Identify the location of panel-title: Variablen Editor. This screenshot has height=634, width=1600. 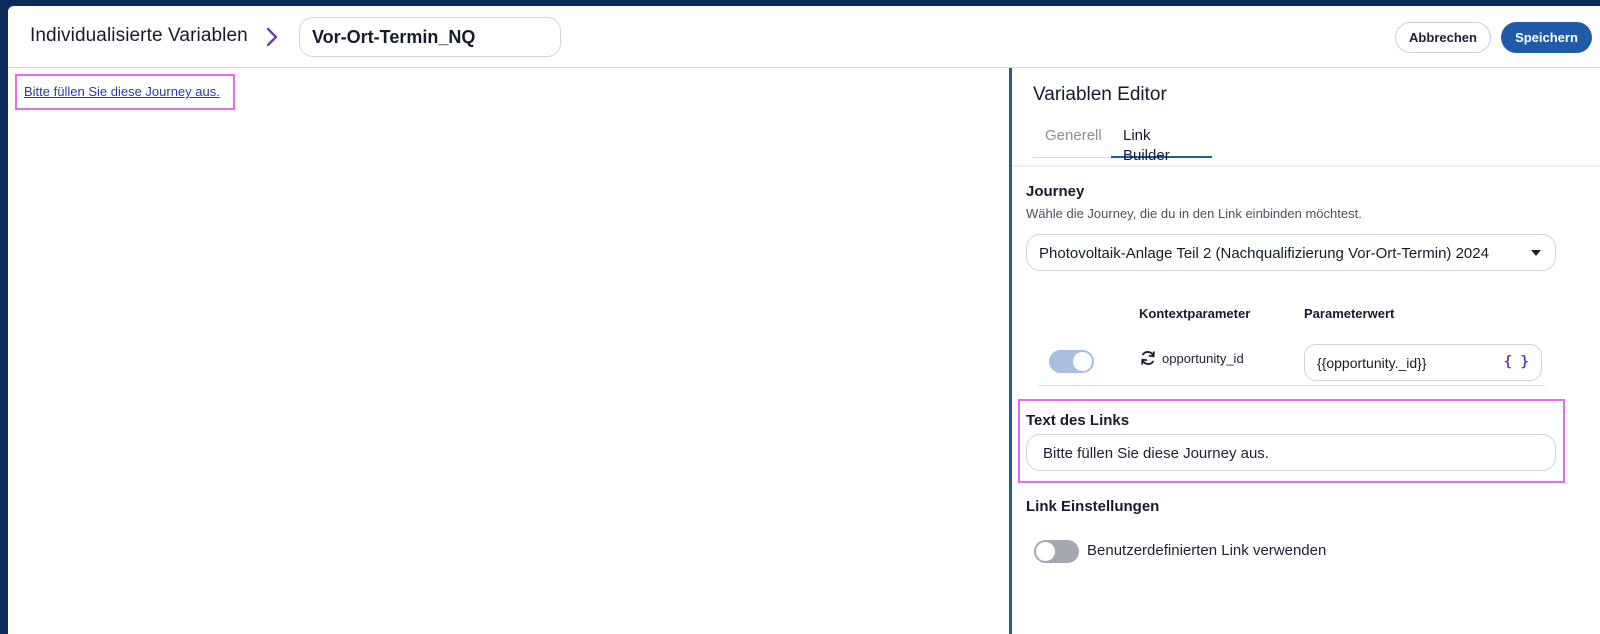
(1100, 94).